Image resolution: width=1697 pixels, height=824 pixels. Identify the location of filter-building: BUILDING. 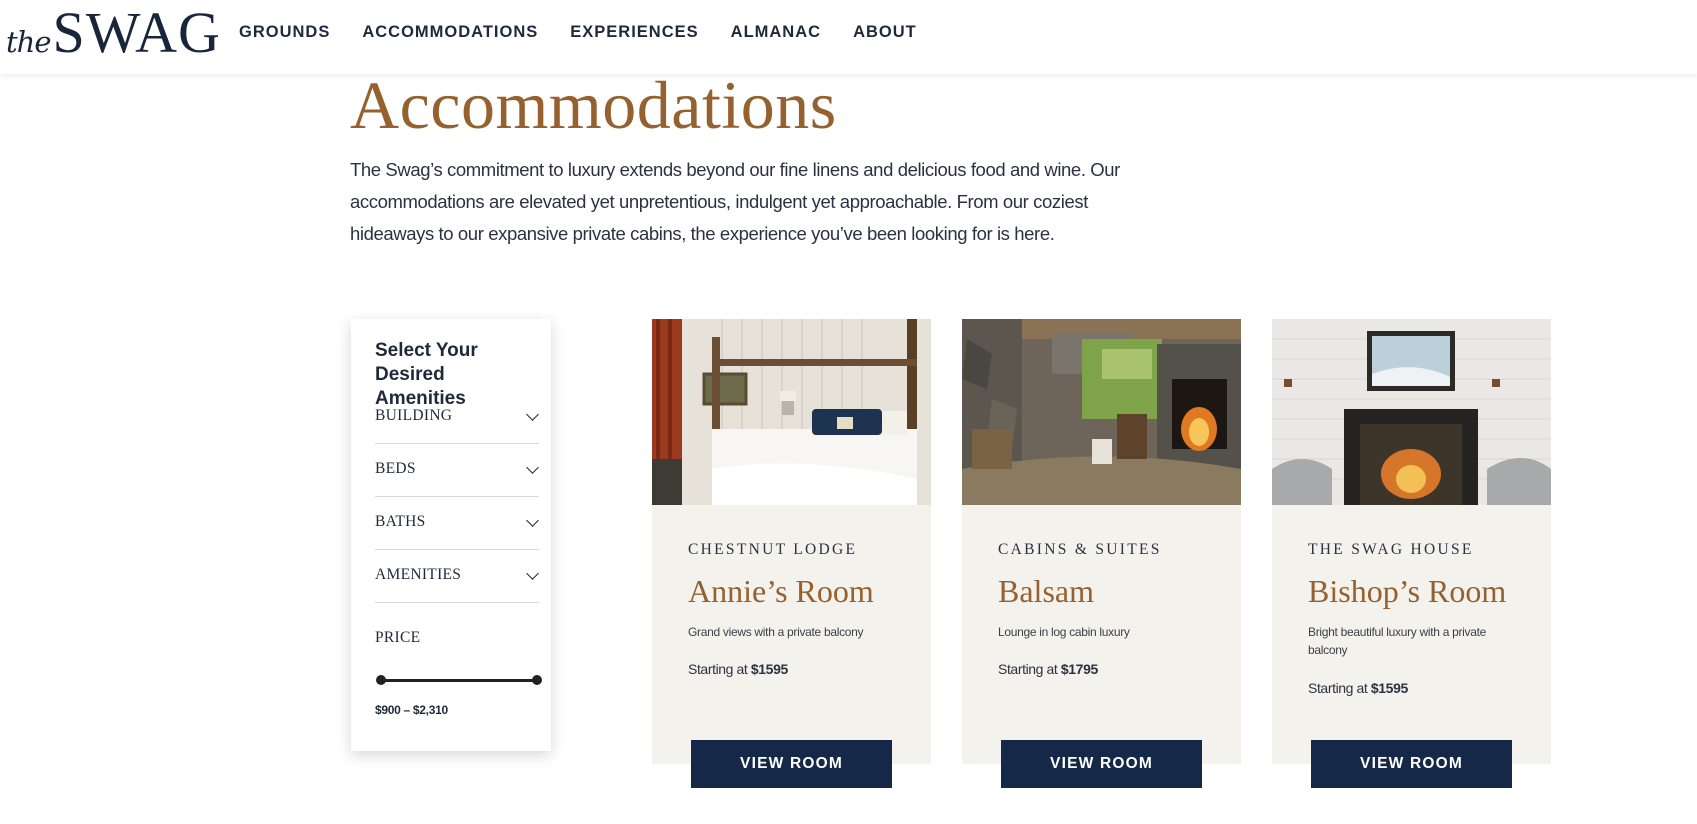
(457, 417).